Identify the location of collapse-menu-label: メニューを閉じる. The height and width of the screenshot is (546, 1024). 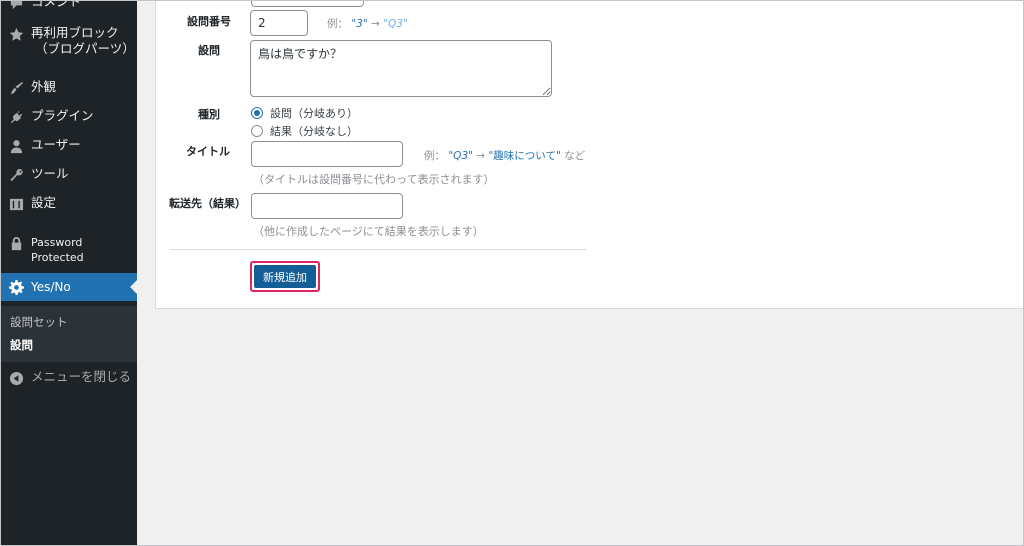
(81, 376).